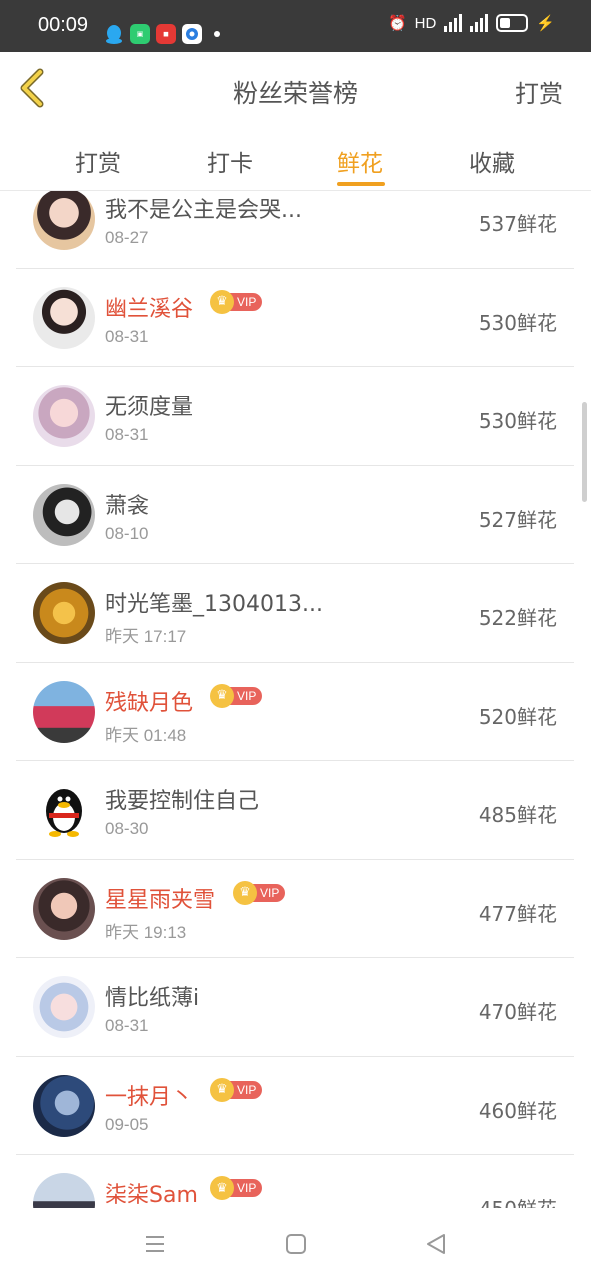 The width and height of the screenshot is (591, 1280). What do you see at coordinates (114, 34) in the screenshot?
I see `qq-icon` at bounding box center [114, 34].